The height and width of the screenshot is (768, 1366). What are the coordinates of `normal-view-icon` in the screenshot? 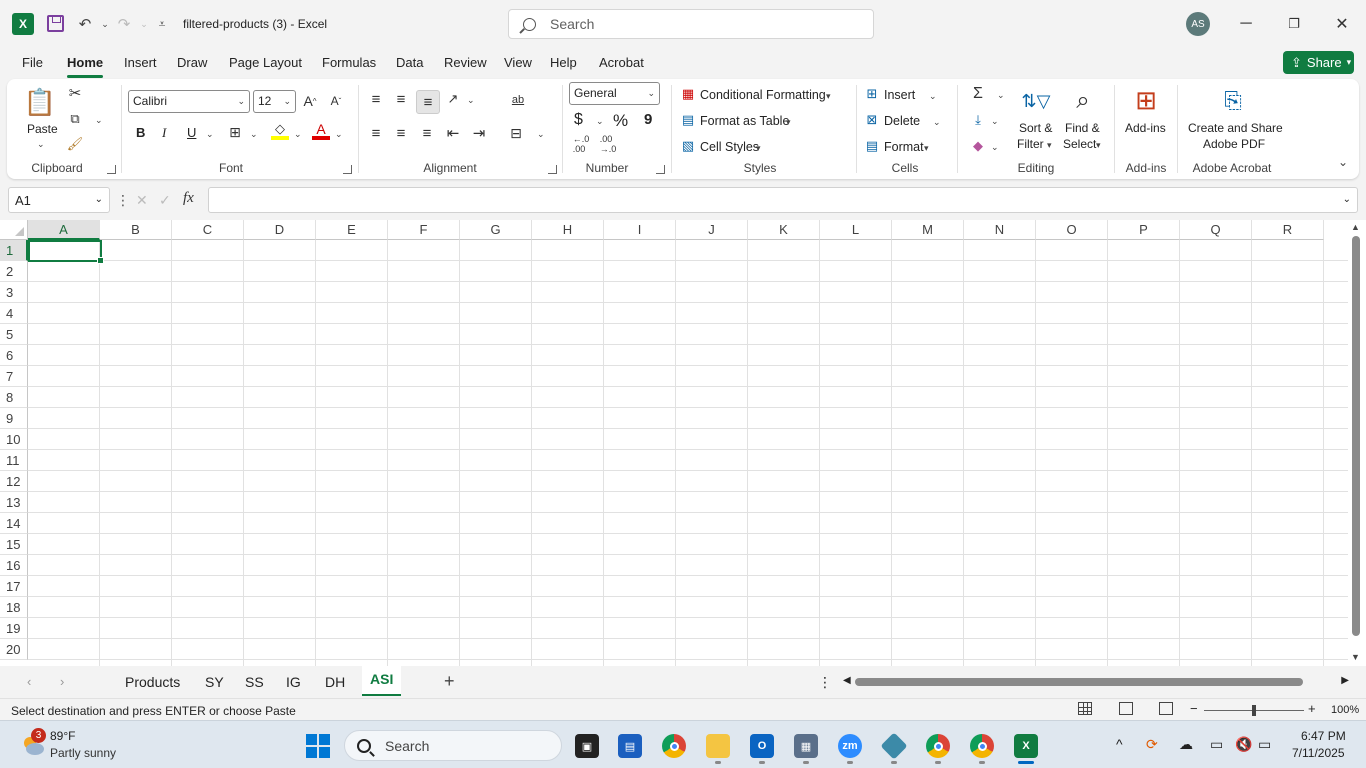 It's located at (1085, 708).